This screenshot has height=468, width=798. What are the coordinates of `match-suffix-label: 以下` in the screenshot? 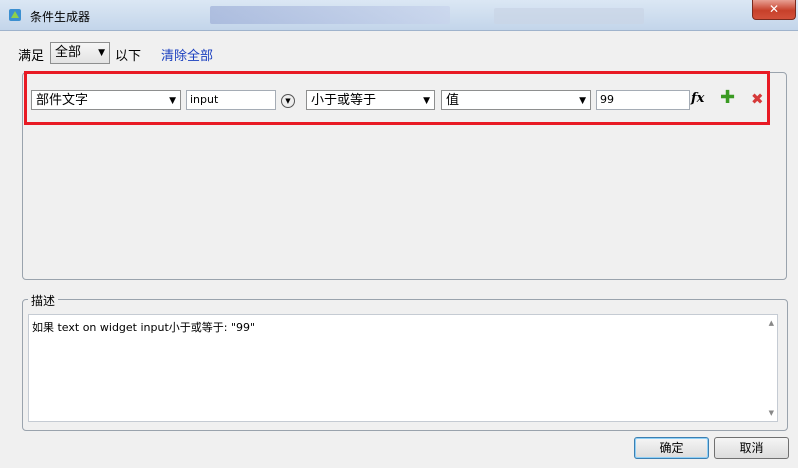 It's located at (128, 56).